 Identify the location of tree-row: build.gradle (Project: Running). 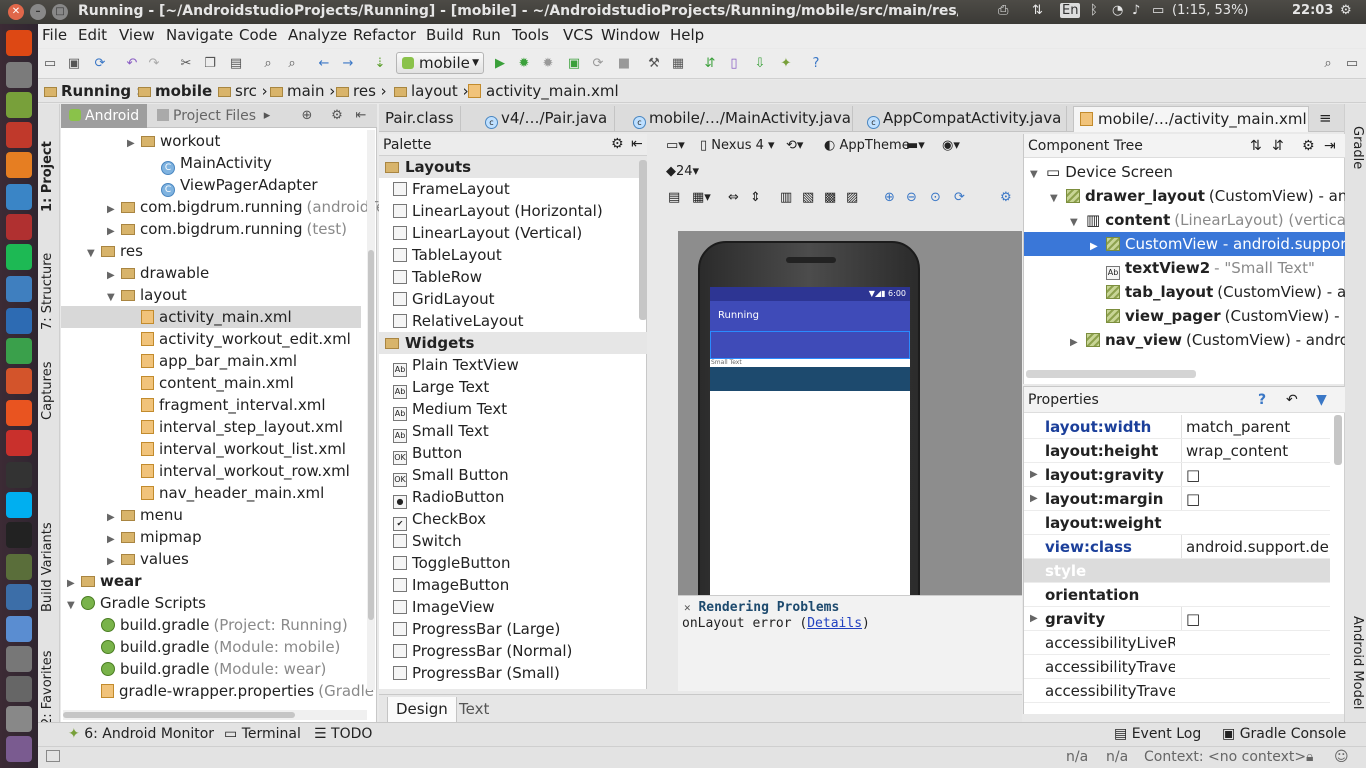
(211, 625).